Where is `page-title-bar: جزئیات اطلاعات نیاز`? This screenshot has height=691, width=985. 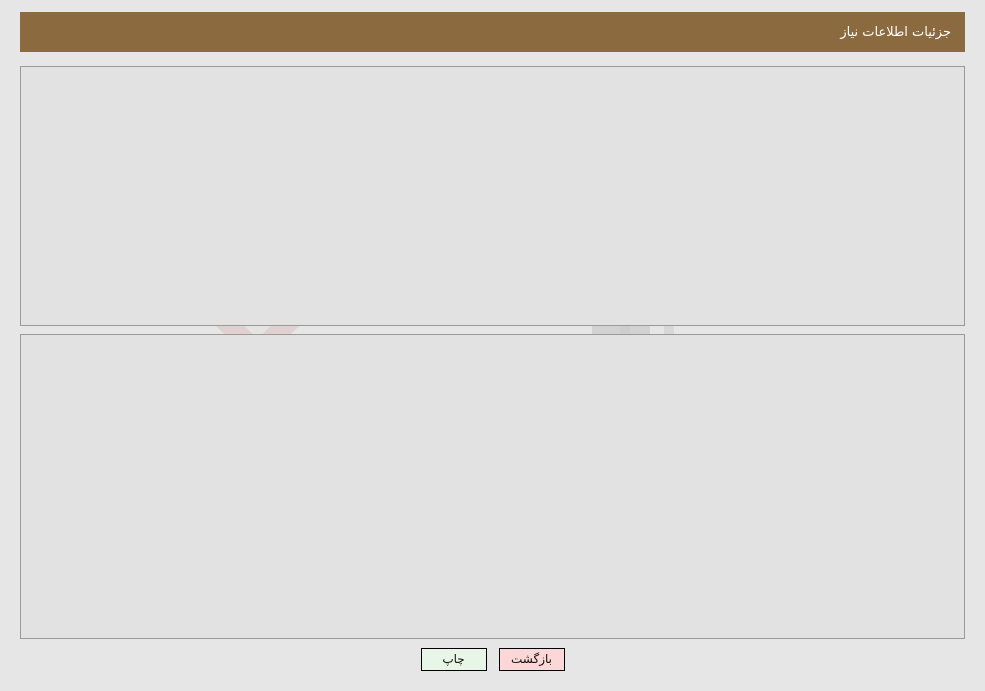 page-title-bar: جزئیات اطلاعات نیاز is located at coordinates (492, 32).